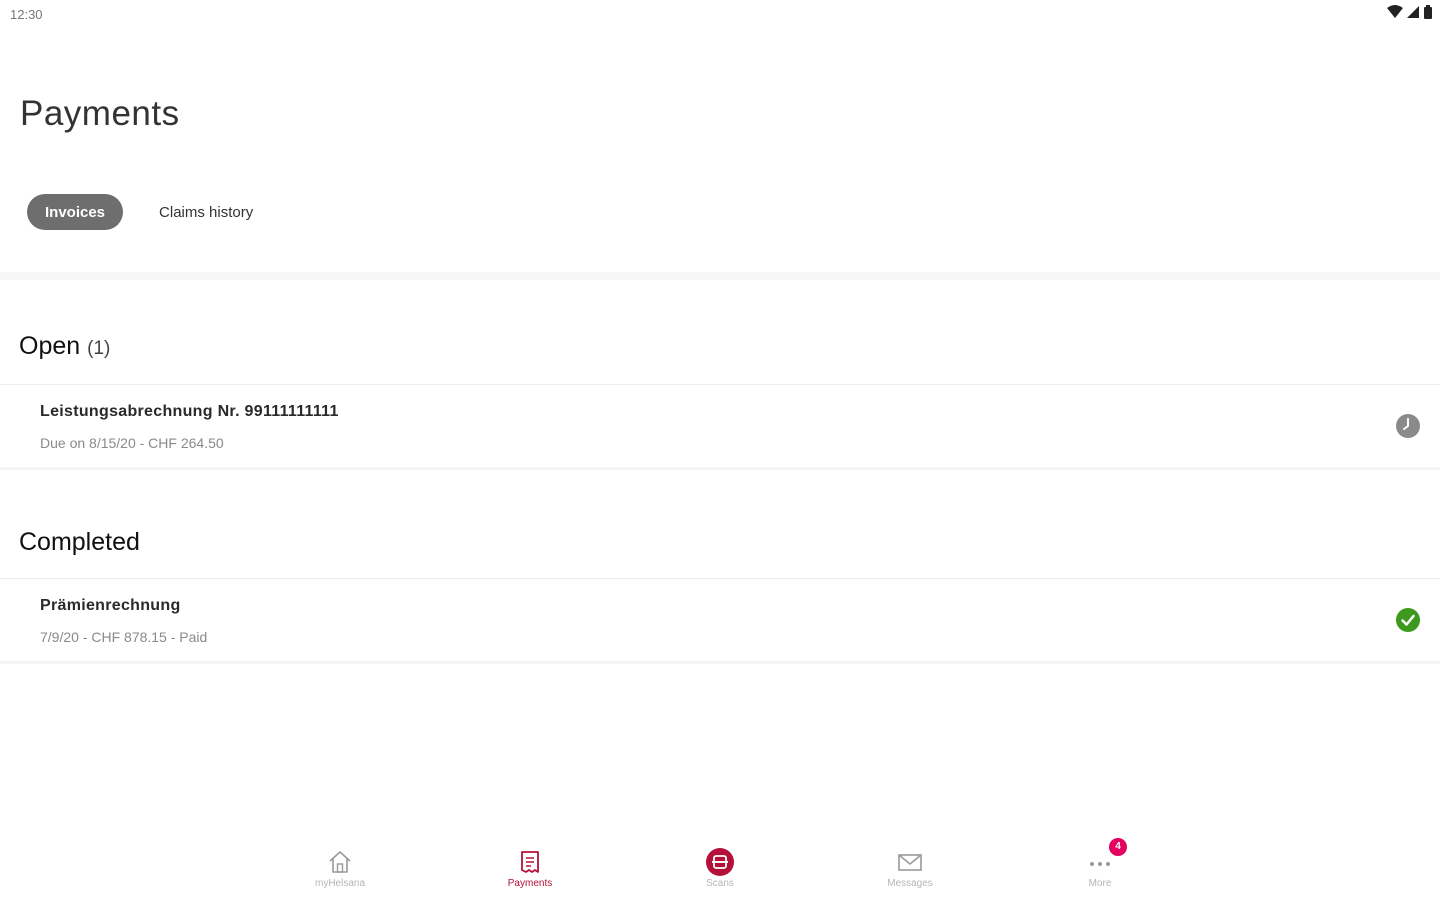 This screenshot has width=1440, height=900. I want to click on section-count-open: (1), so click(99, 348).